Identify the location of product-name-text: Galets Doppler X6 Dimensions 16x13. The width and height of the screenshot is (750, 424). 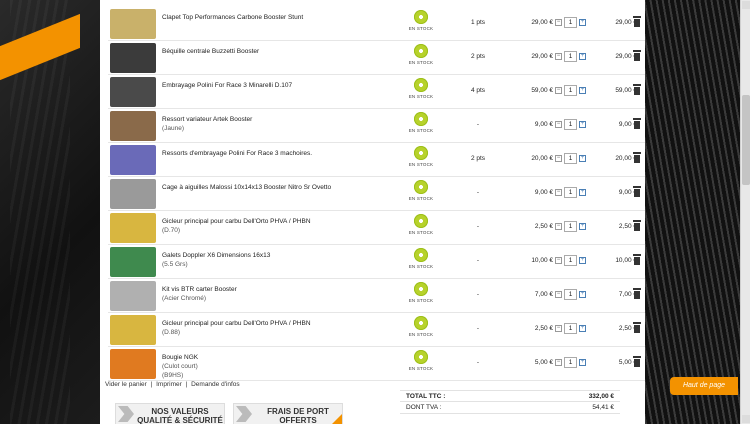
(216, 255).